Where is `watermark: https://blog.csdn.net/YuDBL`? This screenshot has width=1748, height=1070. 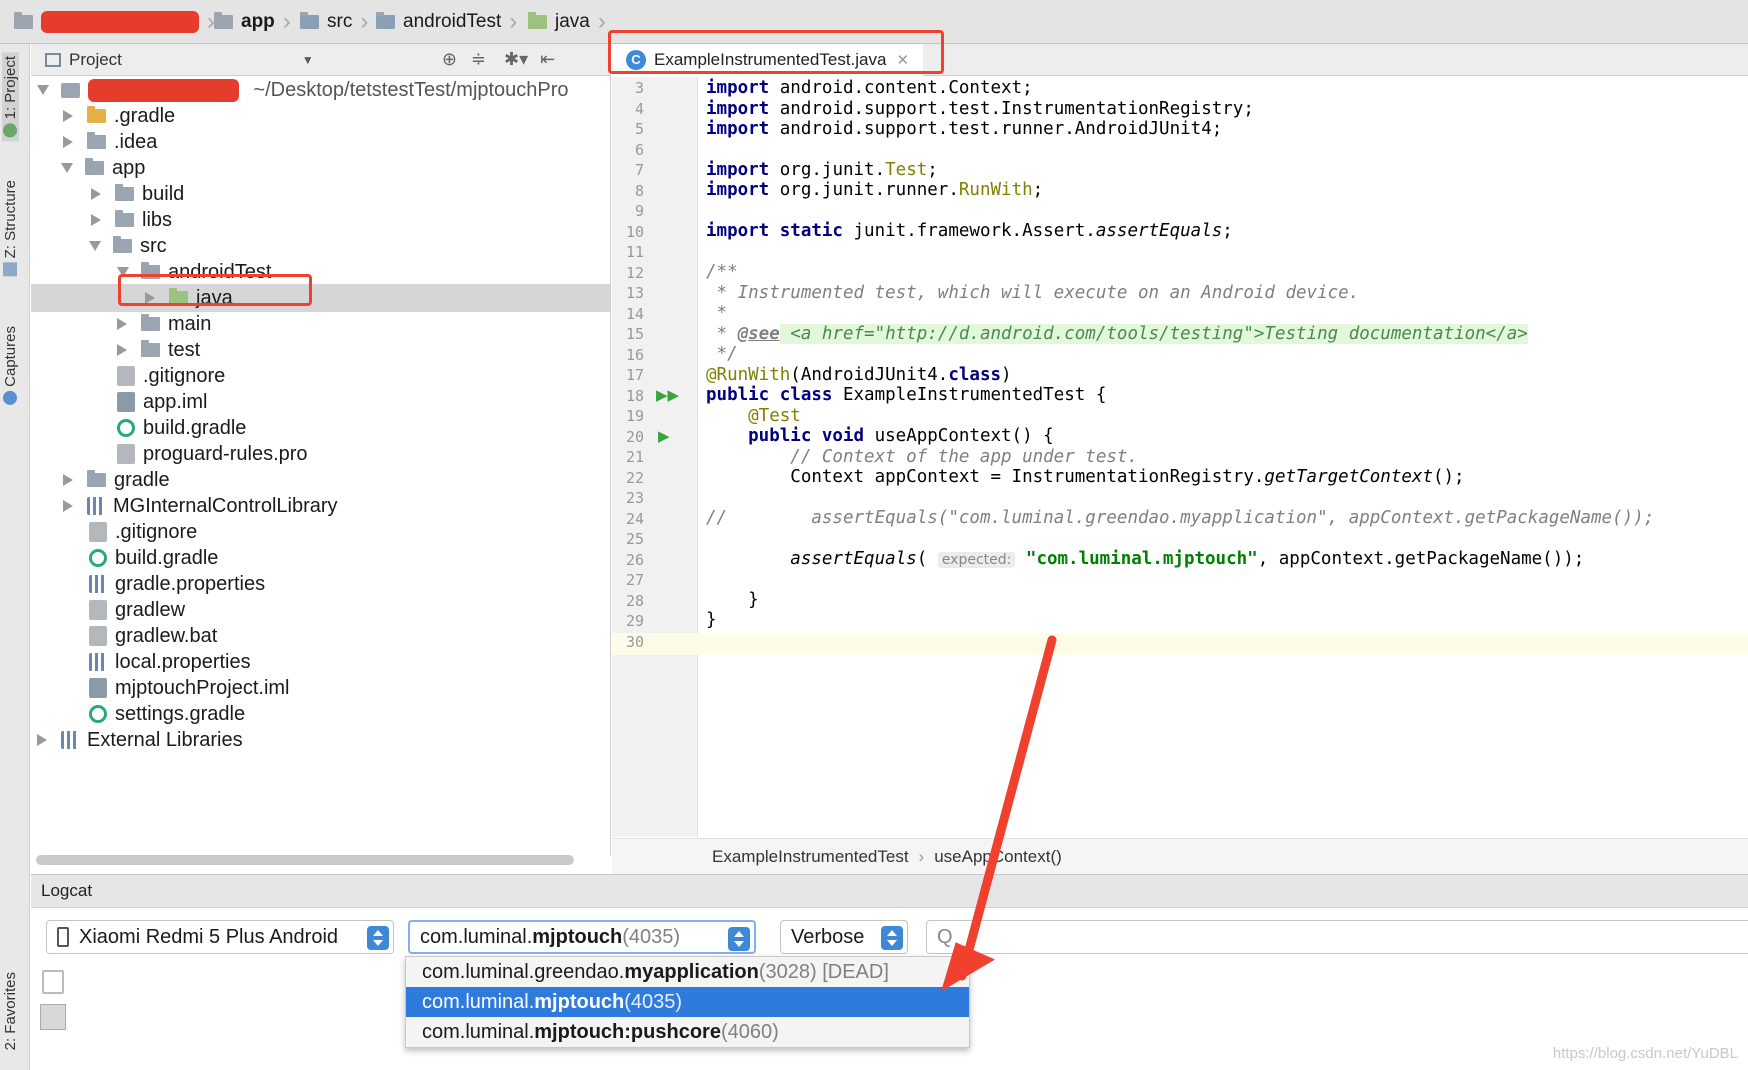 watermark: https://blog.csdn.net/YuDBL is located at coordinates (1645, 1053).